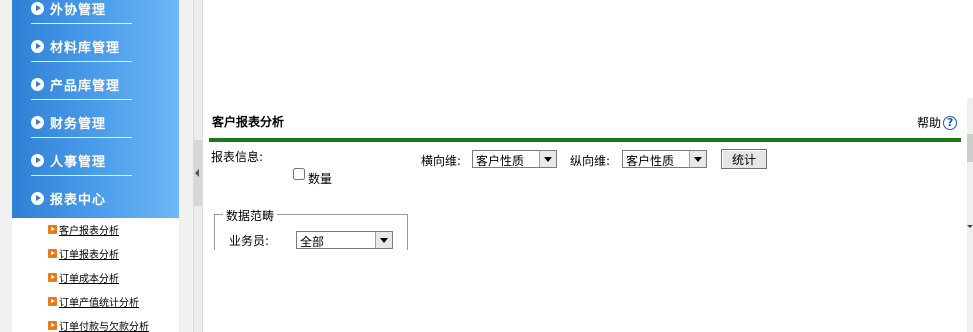 The image size is (973, 332). I want to click on nav-item-label: 报表中心, so click(78, 200).